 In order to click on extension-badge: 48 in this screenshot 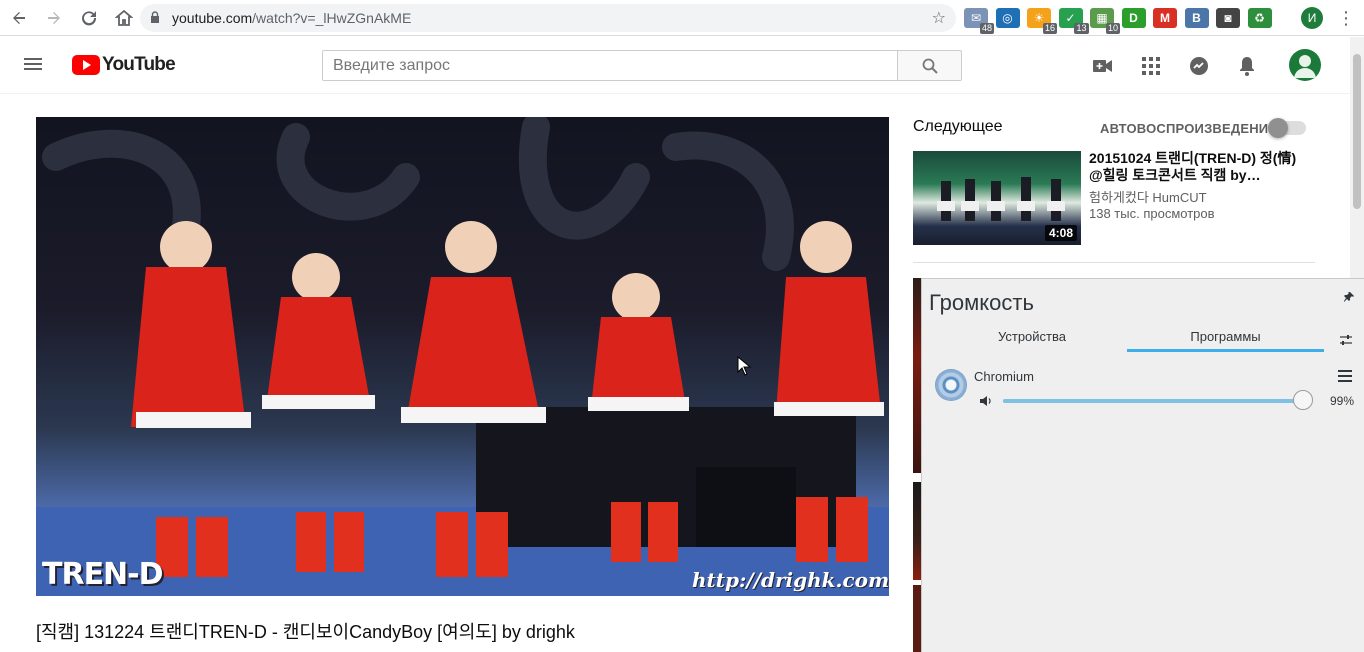, I will do `click(986, 28)`.